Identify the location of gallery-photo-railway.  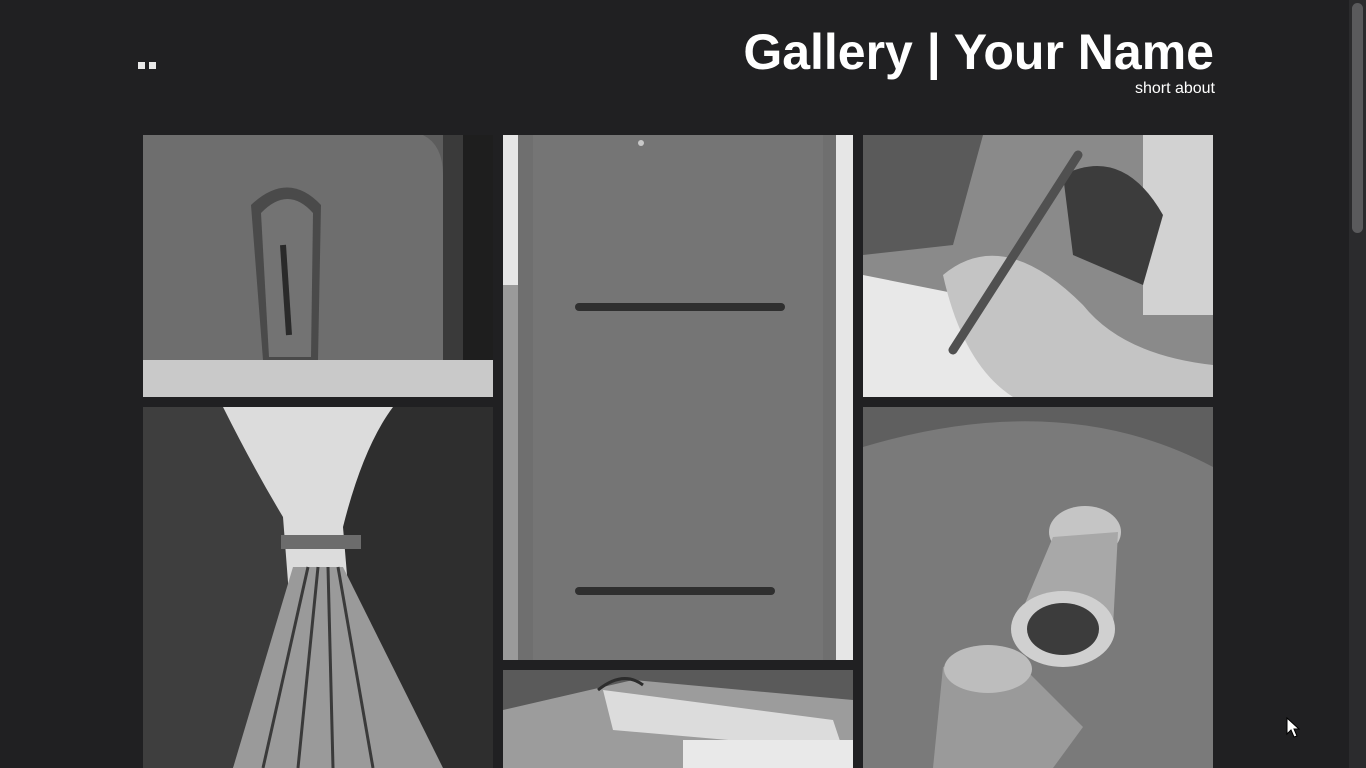
(318, 587).